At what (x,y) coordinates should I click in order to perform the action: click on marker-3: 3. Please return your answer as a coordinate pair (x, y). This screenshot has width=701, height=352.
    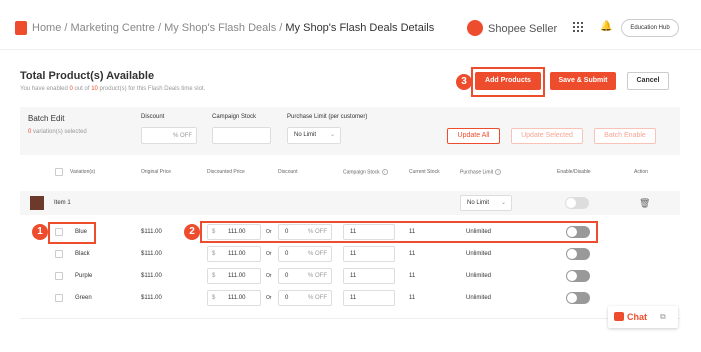
    Looking at the image, I should click on (464, 82).